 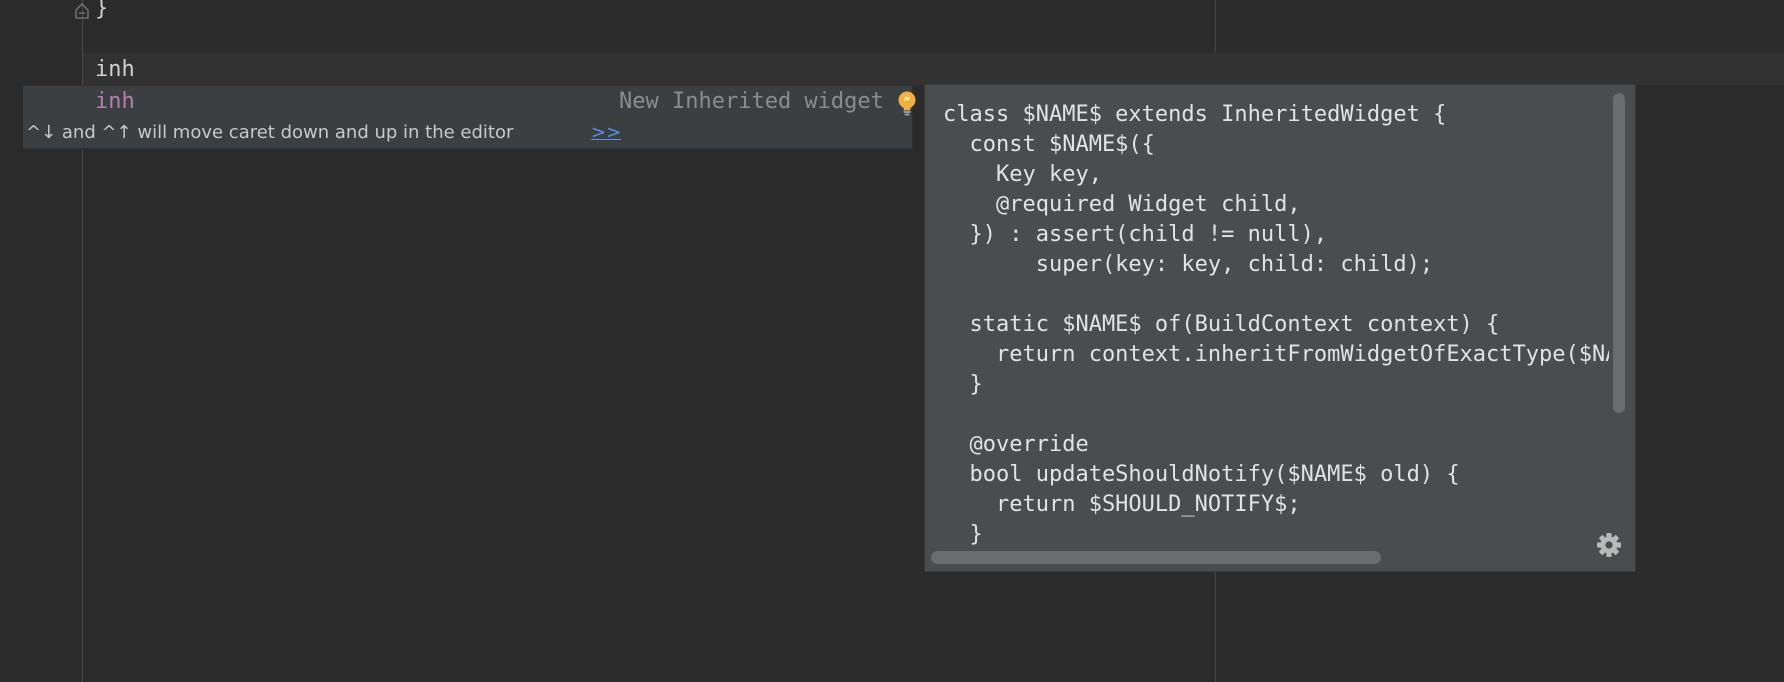 I want to click on code-line-typed-text: inh, so click(x=115, y=70).